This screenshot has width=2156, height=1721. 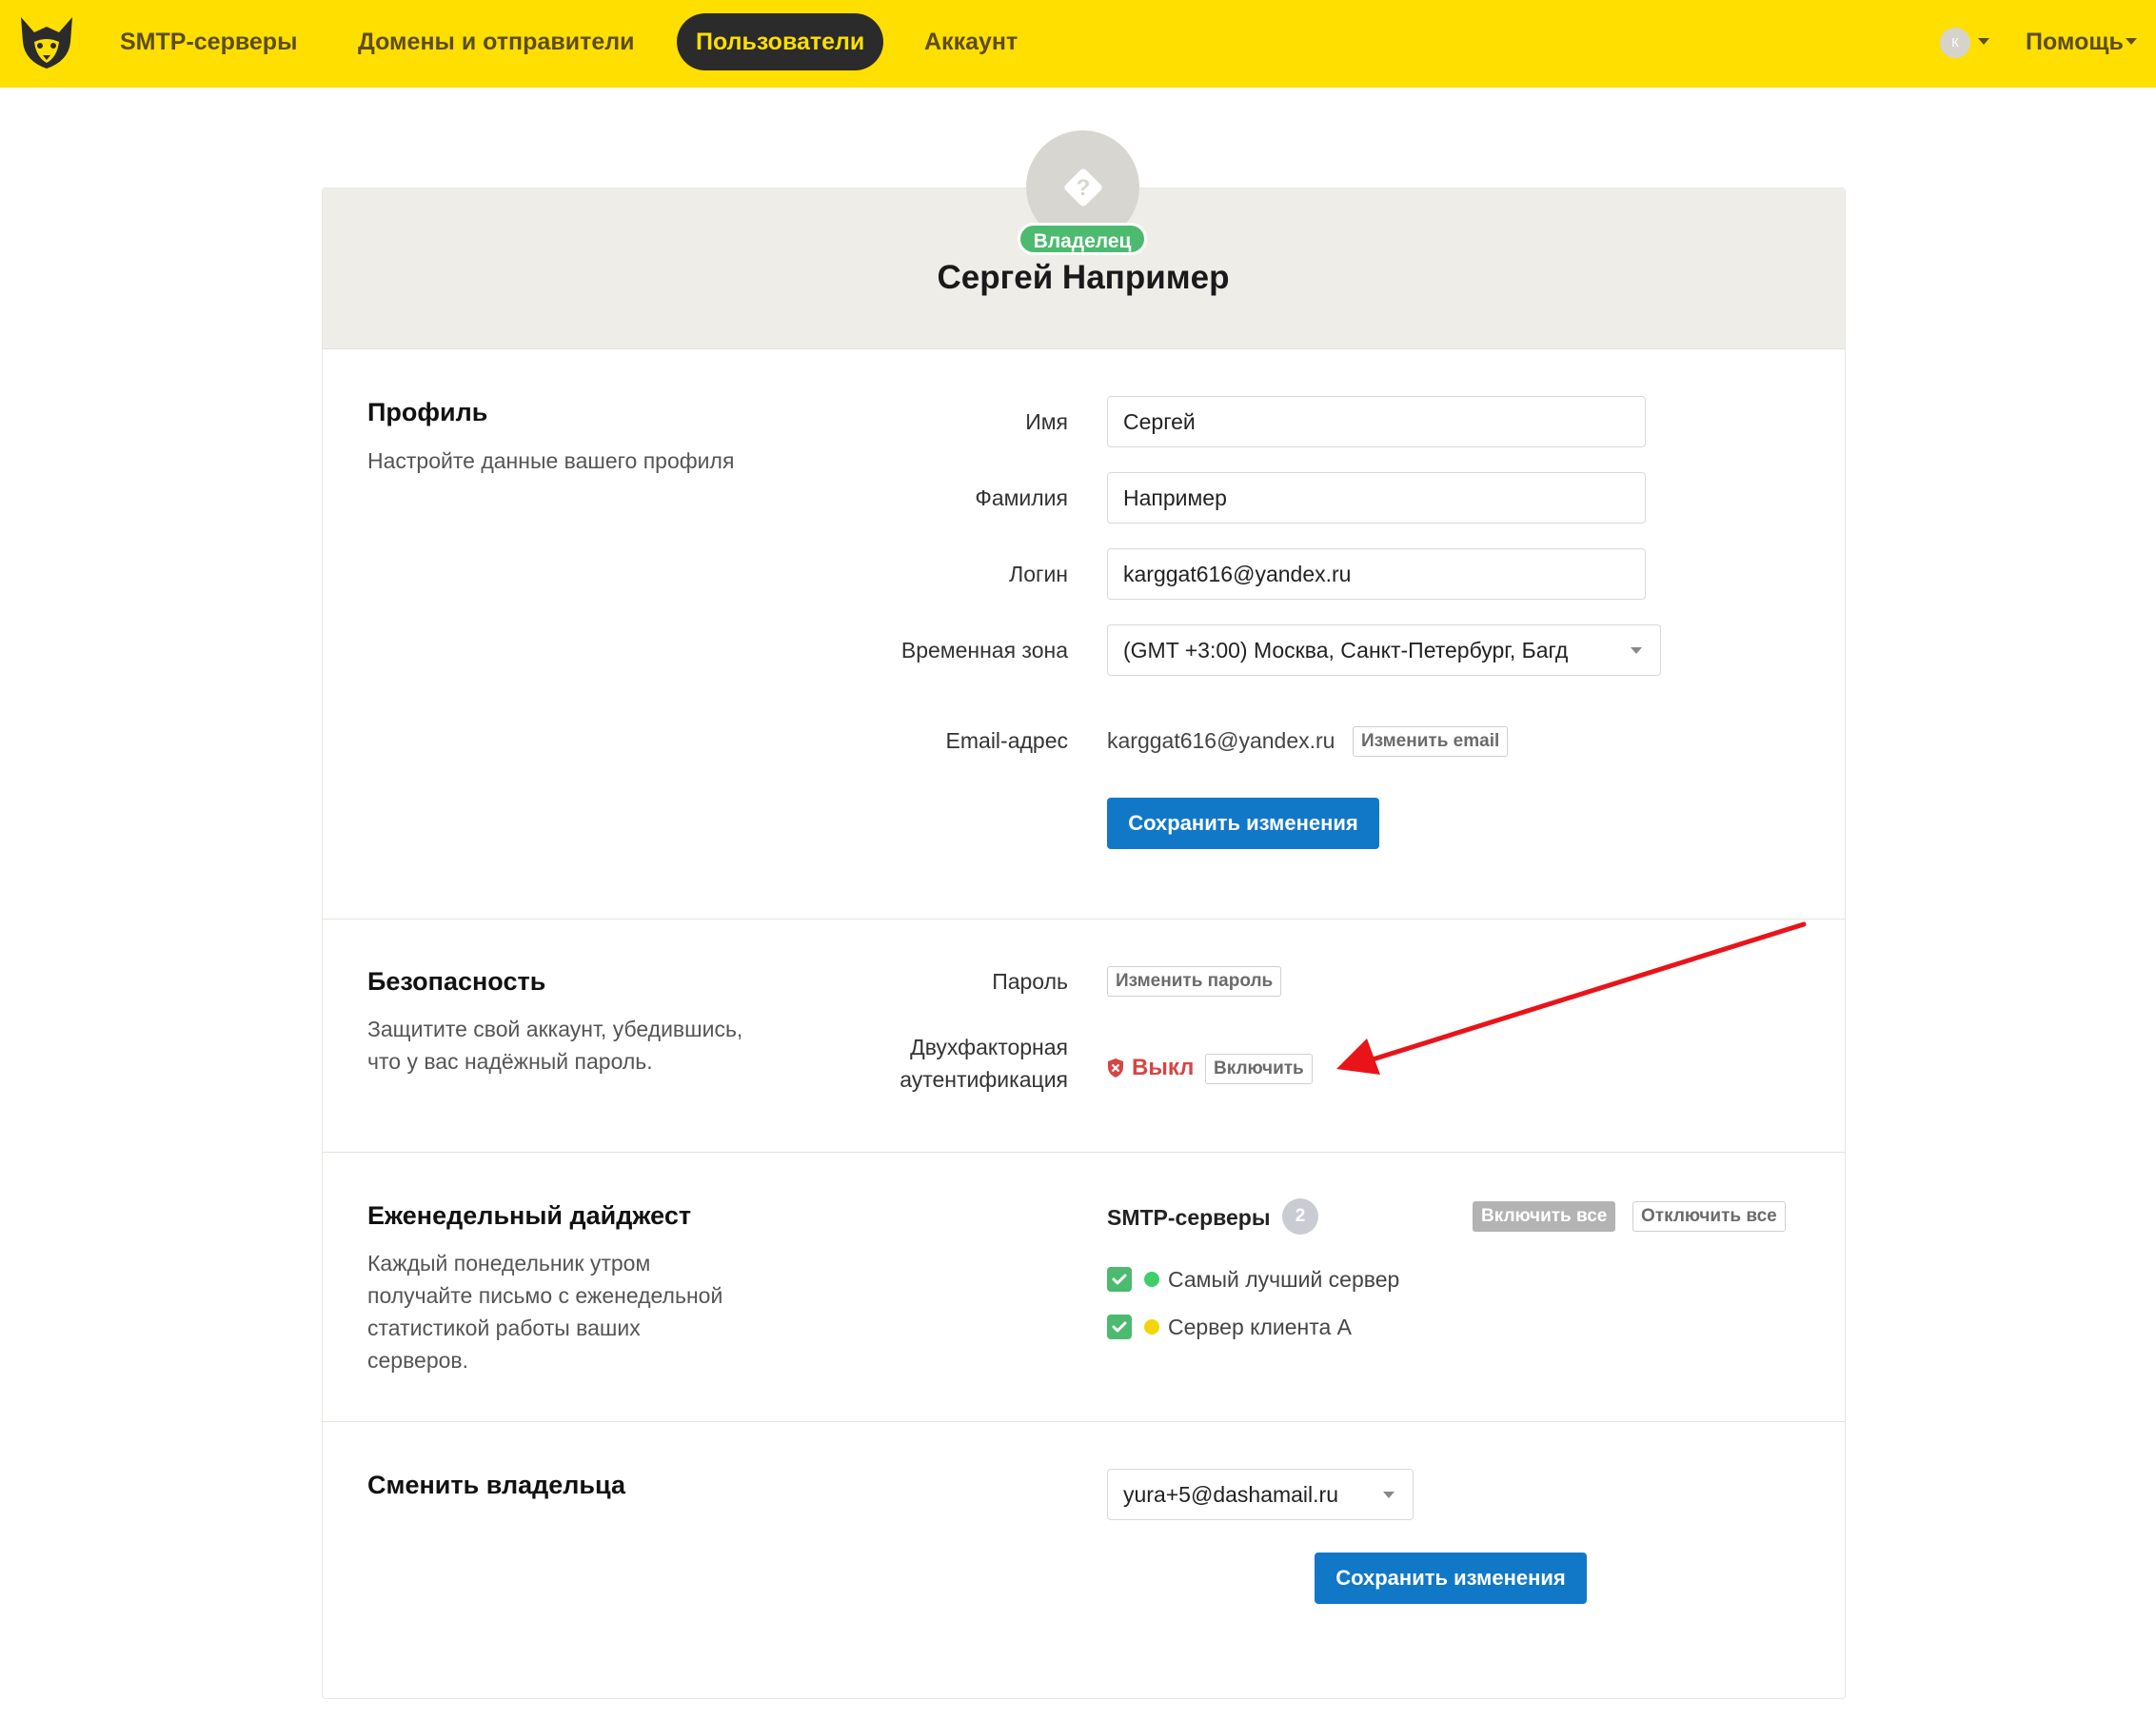 What do you see at coordinates (1163, 1067) in the screenshot?
I see `twofa-status: Выкл` at bounding box center [1163, 1067].